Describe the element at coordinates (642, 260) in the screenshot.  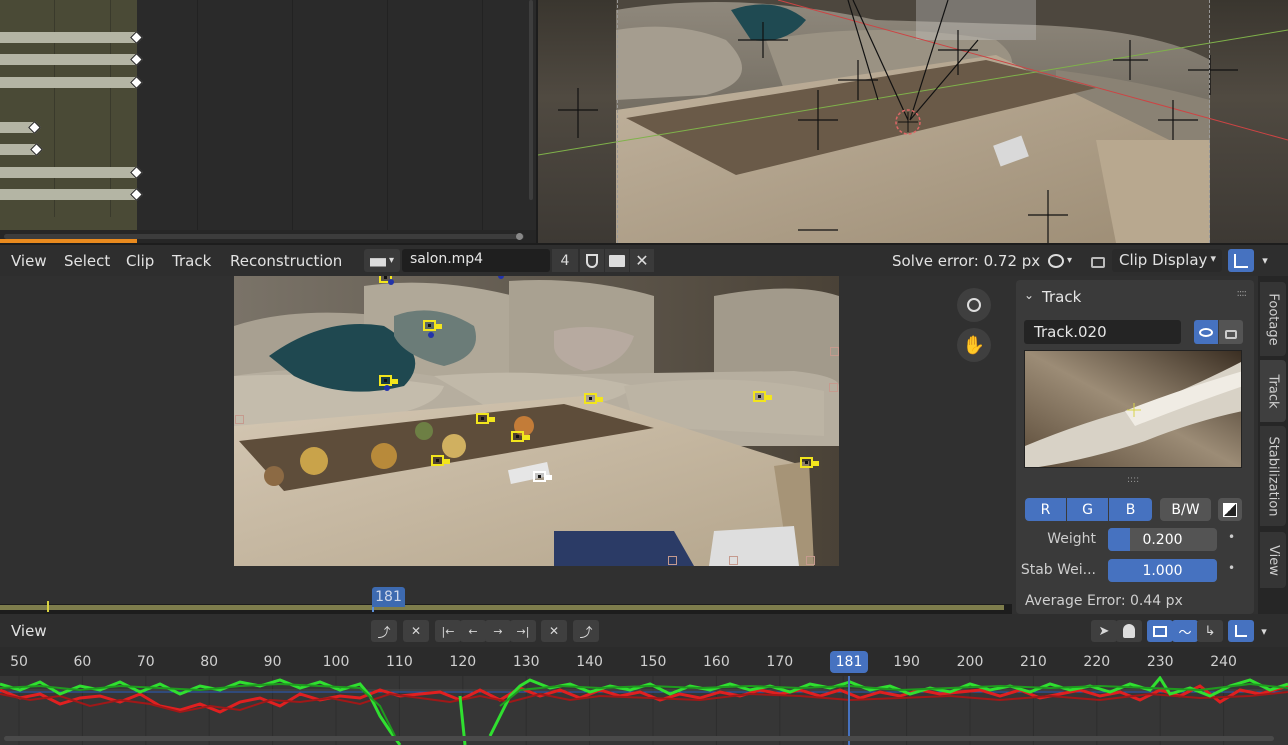
I see `unlink-clip-button: ✕` at that location.